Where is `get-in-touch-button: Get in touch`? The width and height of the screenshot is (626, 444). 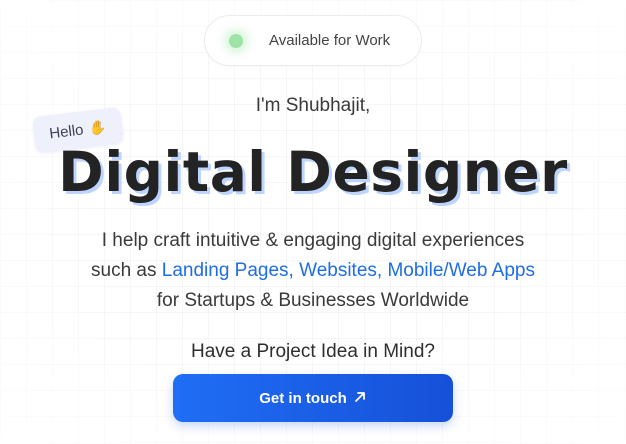 get-in-touch-button: Get in touch is located at coordinates (313, 398).